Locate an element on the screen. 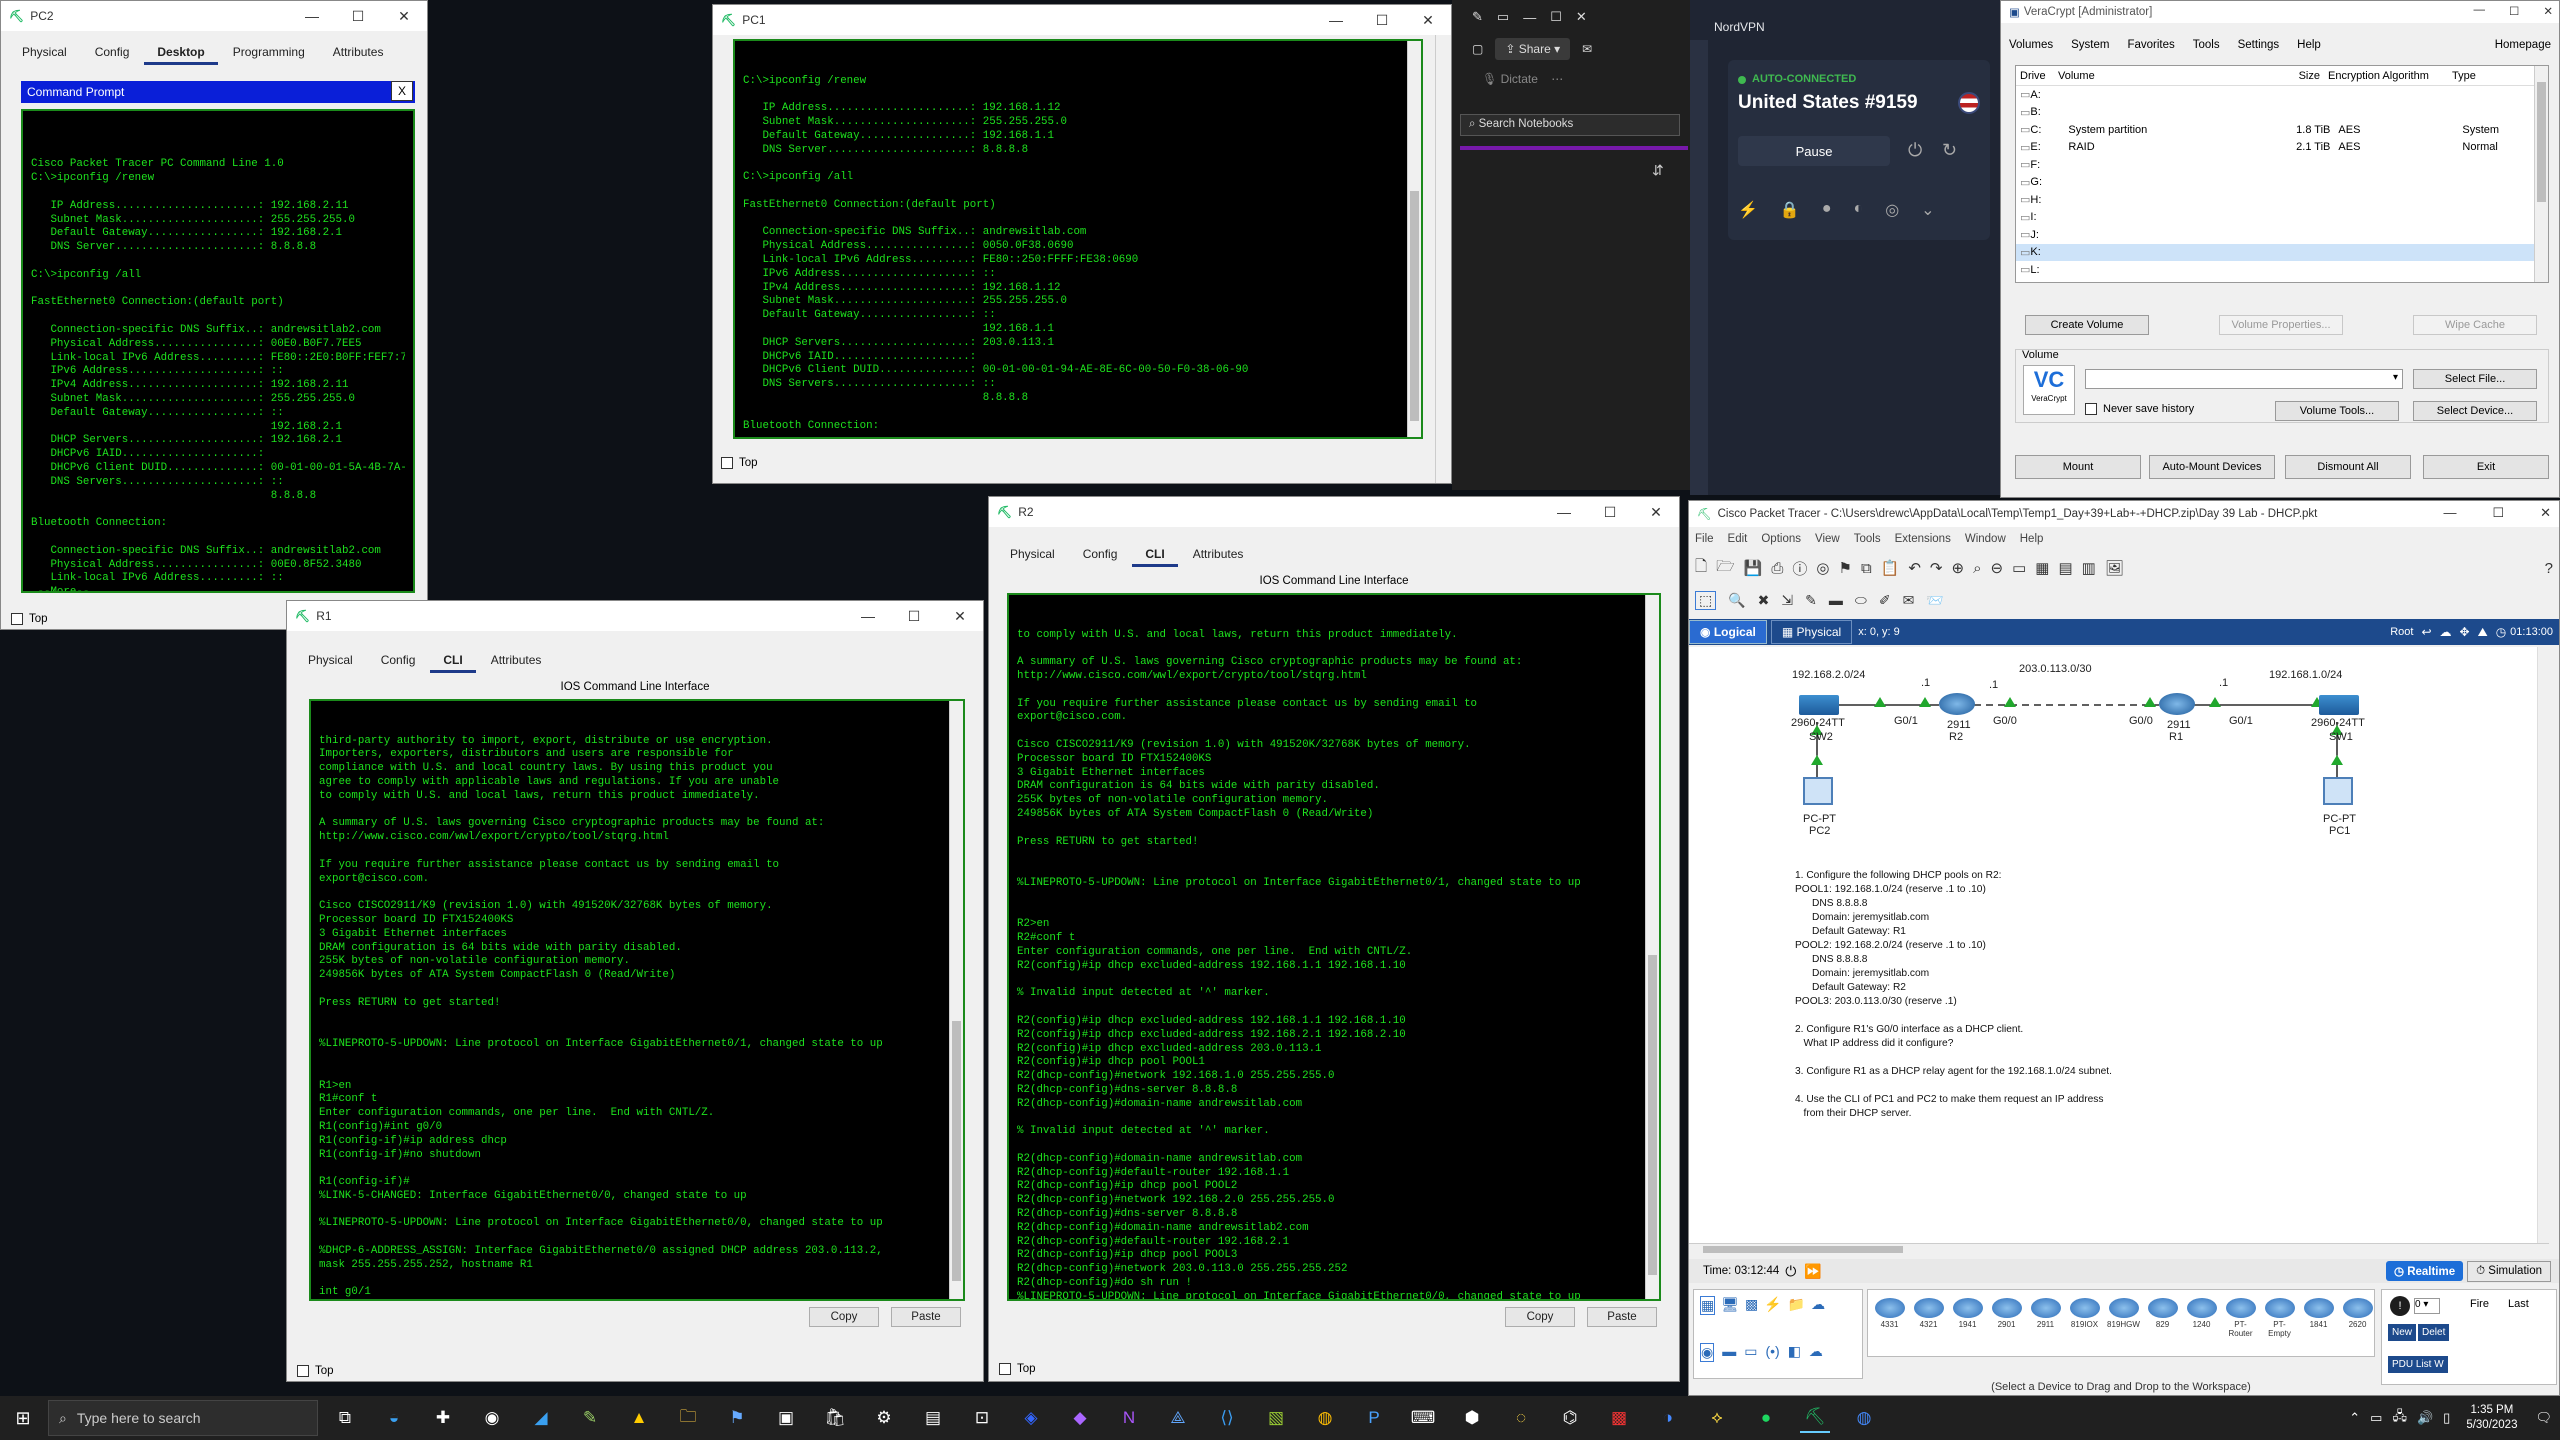 The height and width of the screenshot is (1440, 2560). cloud-icon: ☁ is located at coordinates (2446, 632).